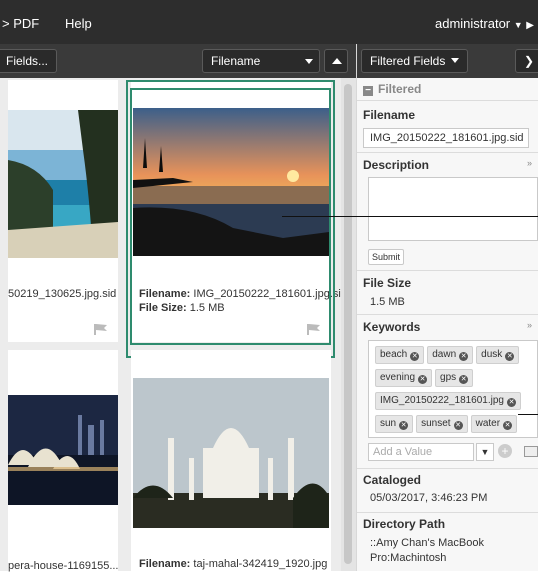 This screenshot has width=538, height=572. I want to click on scrollbar-thumb, so click(348, 324).